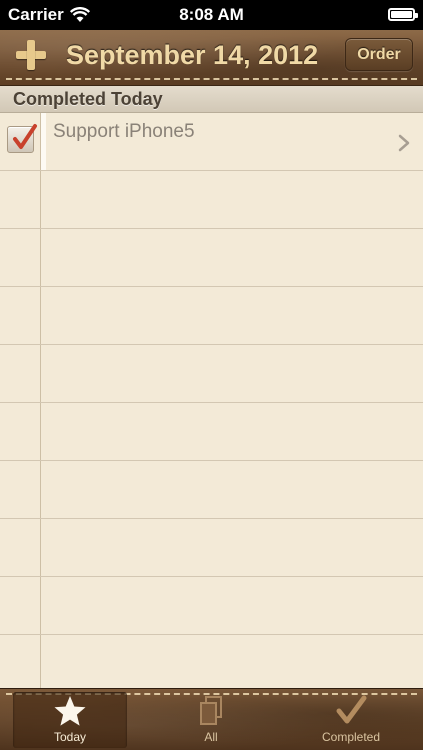 The width and height of the screenshot is (423, 750). I want to click on battery-icon, so click(403, 14).